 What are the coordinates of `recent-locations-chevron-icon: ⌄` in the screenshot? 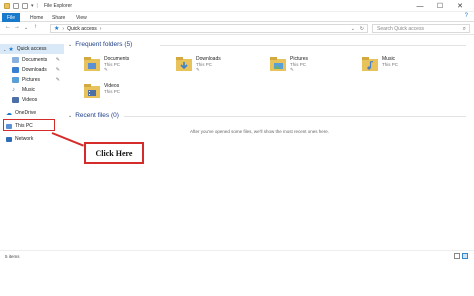 It's located at (26, 28).